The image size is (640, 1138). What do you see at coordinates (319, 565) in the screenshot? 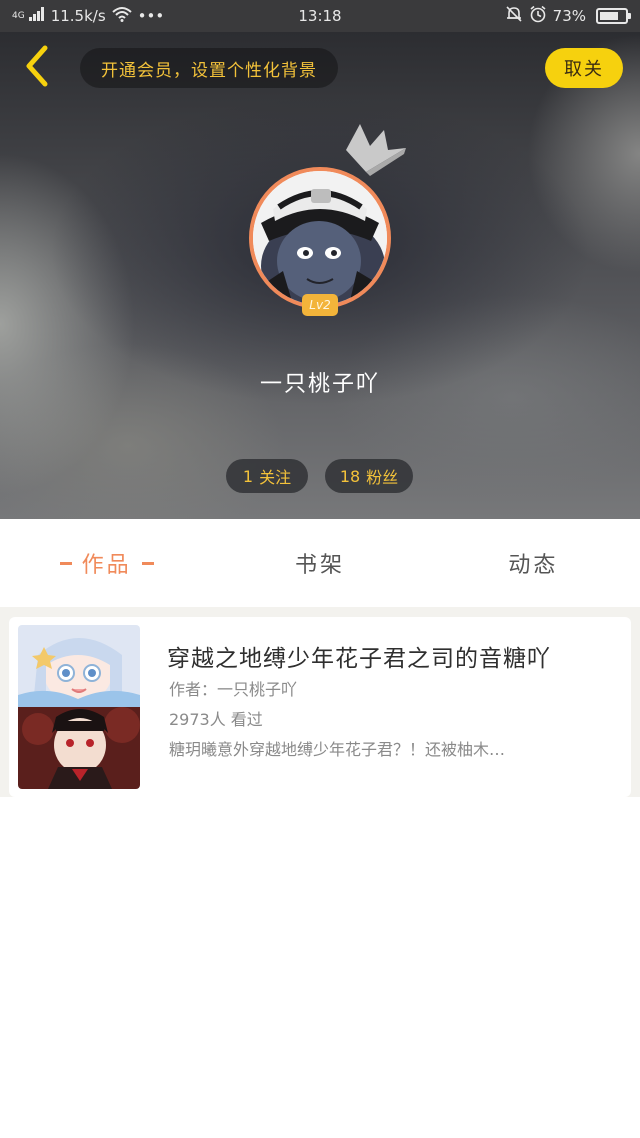
I see `tab-bookshelf-label: 书架` at bounding box center [319, 565].